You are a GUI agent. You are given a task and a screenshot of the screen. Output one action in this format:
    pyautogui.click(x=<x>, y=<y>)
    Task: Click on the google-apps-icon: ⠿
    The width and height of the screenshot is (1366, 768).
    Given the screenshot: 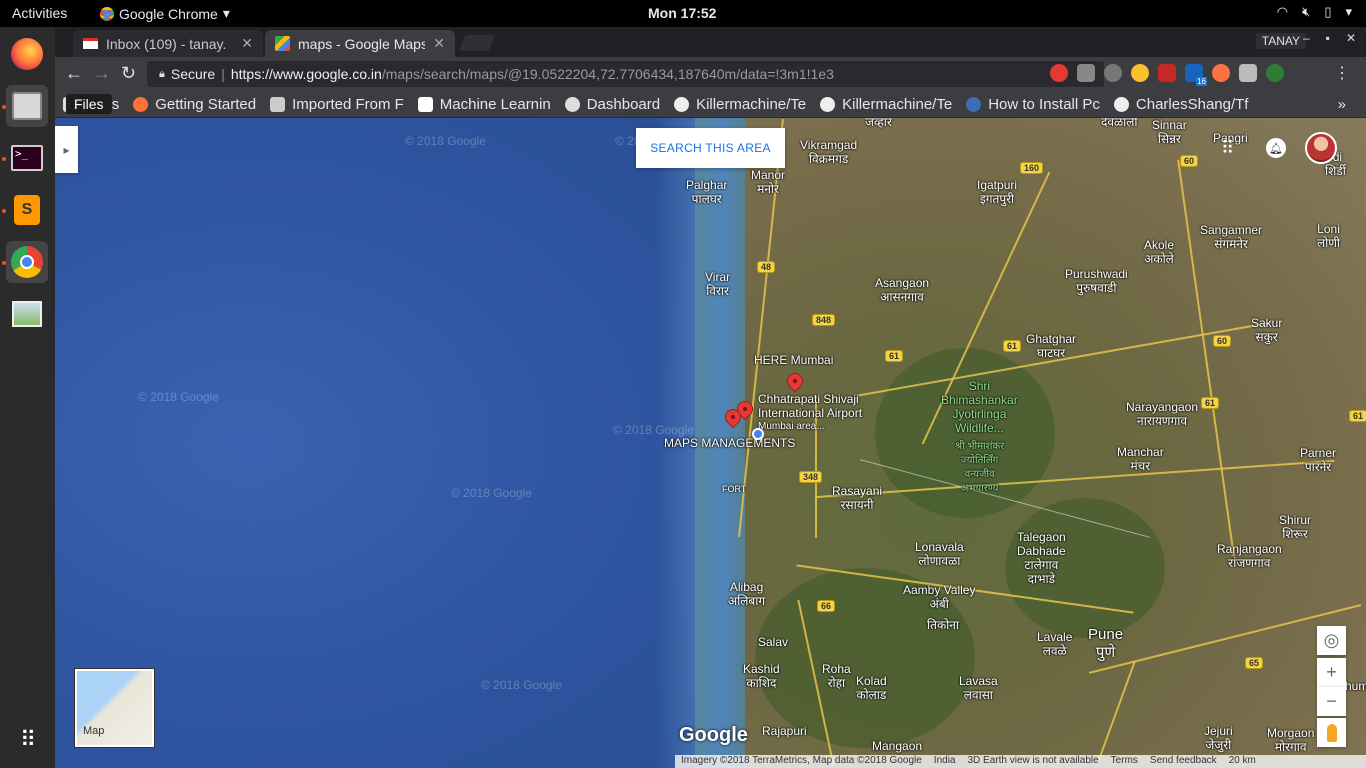 What is the action you would take?
    pyautogui.click(x=1227, y=148)
    